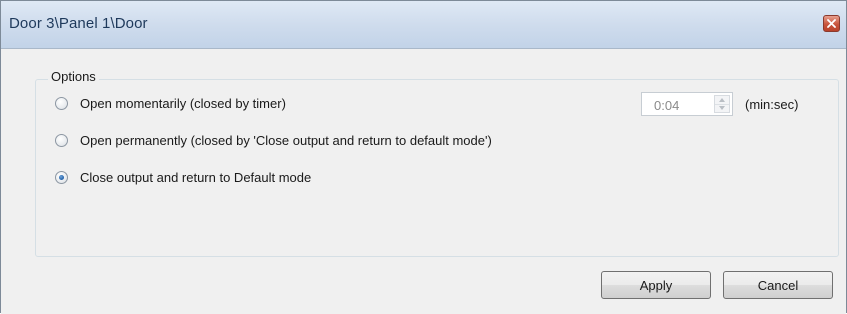 This screenshot has height=314, width=847. Describe the element at coordinates (687, 104) in the screenshot. I see `timer-spinbox: 0:04` at that location.